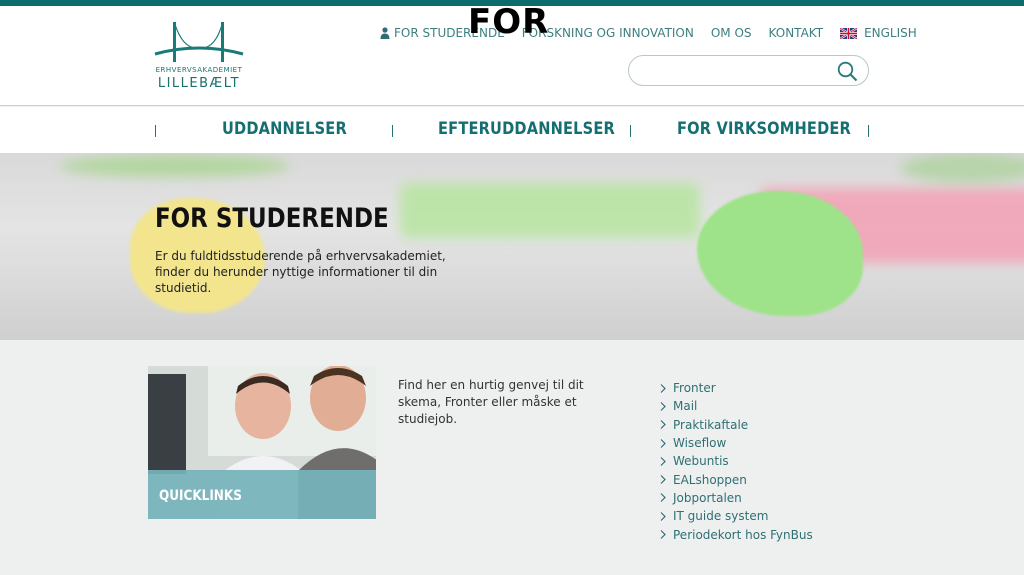  Describe the element at coordinates (199, 70) in the screenshot. I see `logo-subtitle: ERHVERVSAKADEMIET` at that location.